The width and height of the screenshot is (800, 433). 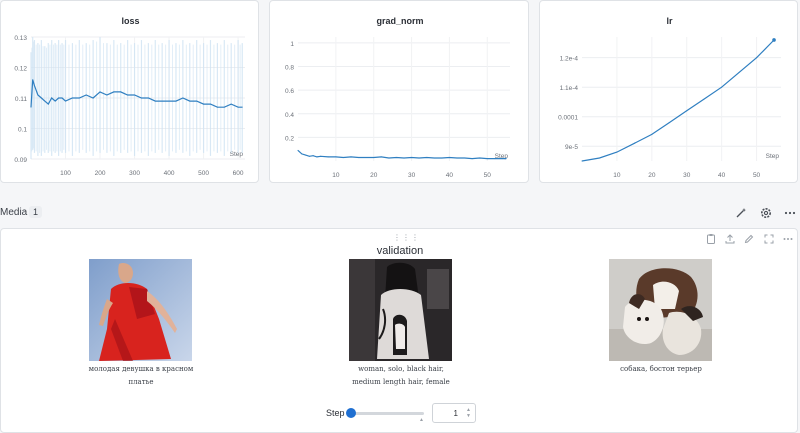 I want to click on fullscreen-icon, so click(x=769, y=239).